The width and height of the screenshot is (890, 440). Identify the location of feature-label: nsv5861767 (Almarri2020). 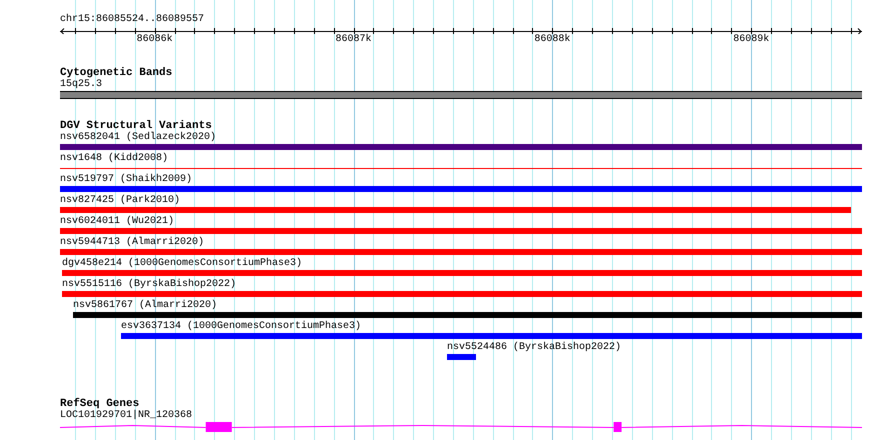
(145, 306).